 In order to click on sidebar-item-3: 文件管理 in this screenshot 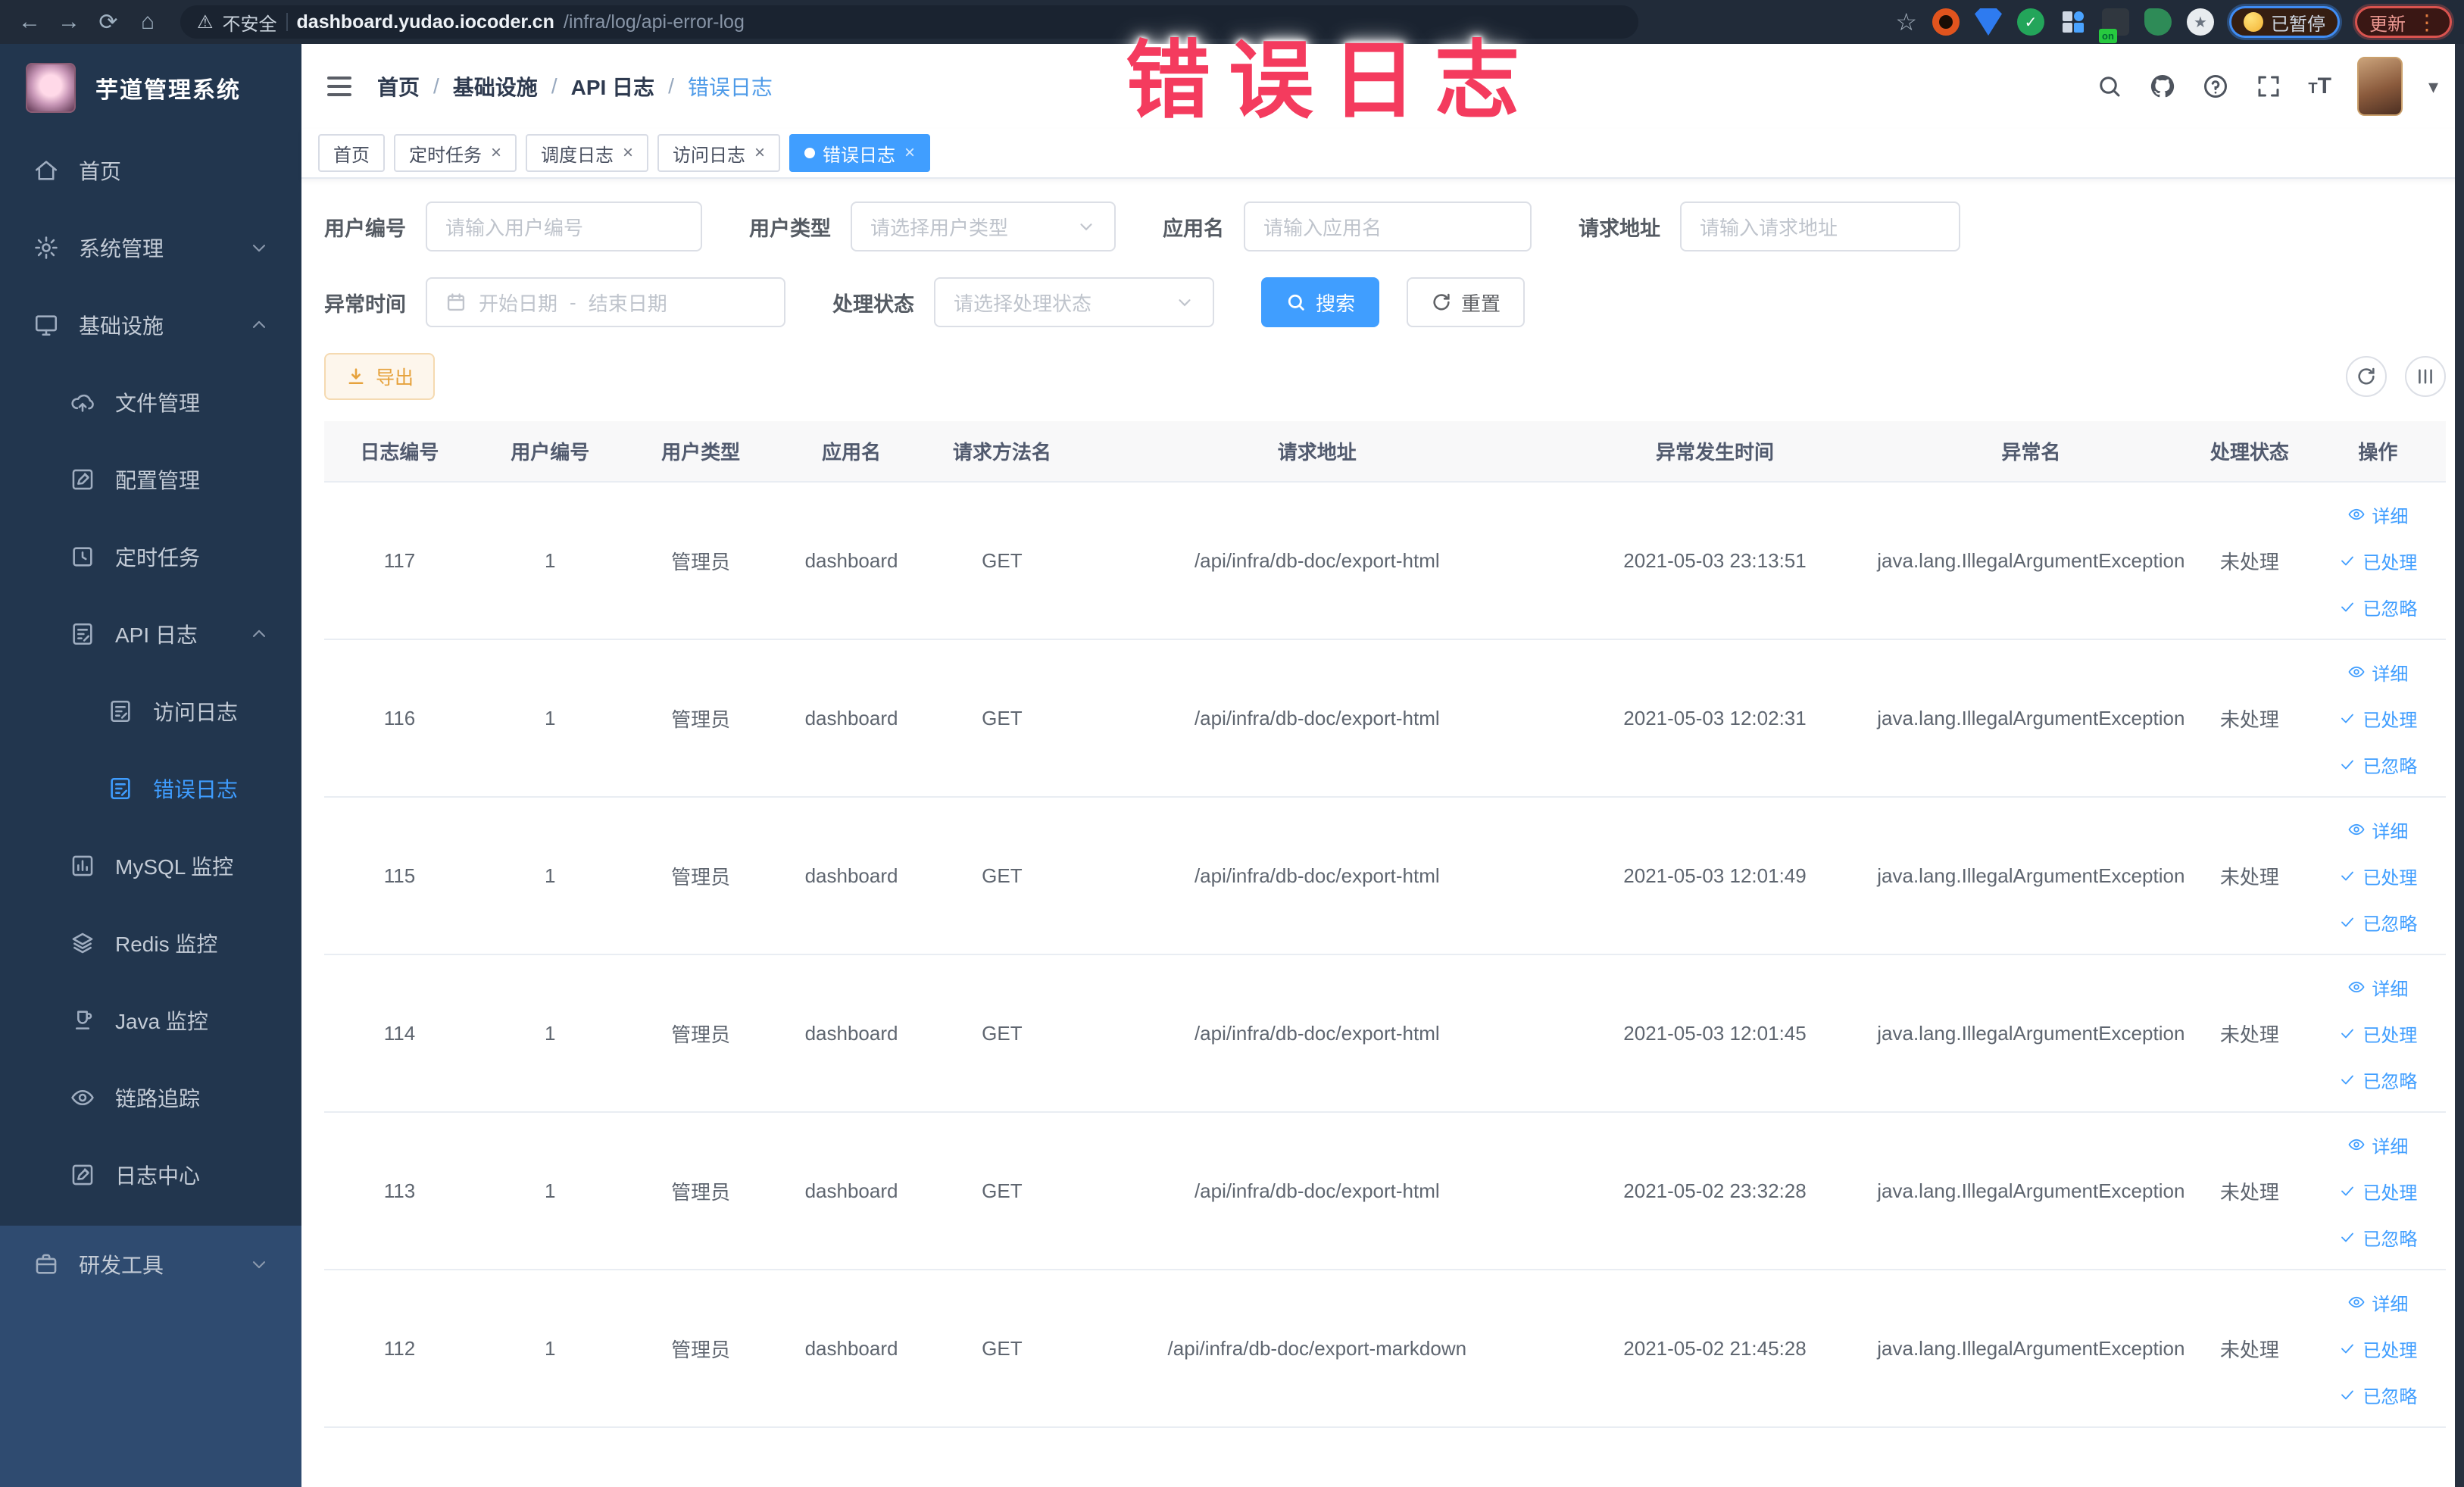, I will do `click(150, 402)`.